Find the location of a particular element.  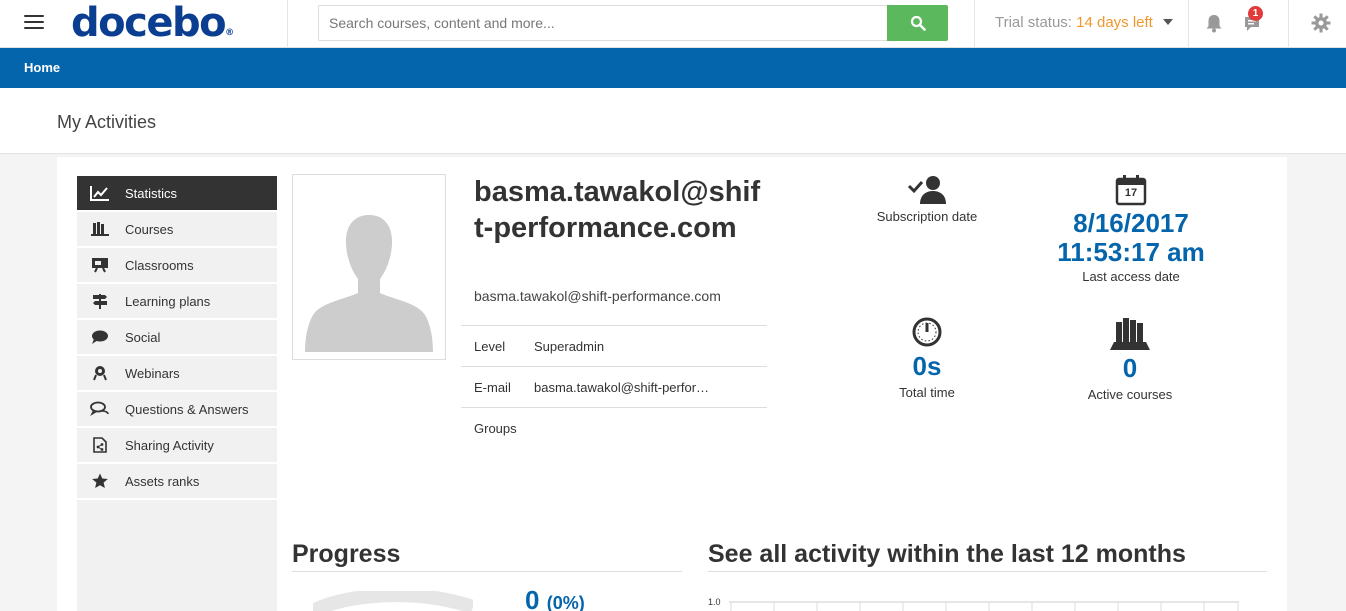

trial-status-dropdown: Trial status: 14 days left is located at coordinates (1084, 22).